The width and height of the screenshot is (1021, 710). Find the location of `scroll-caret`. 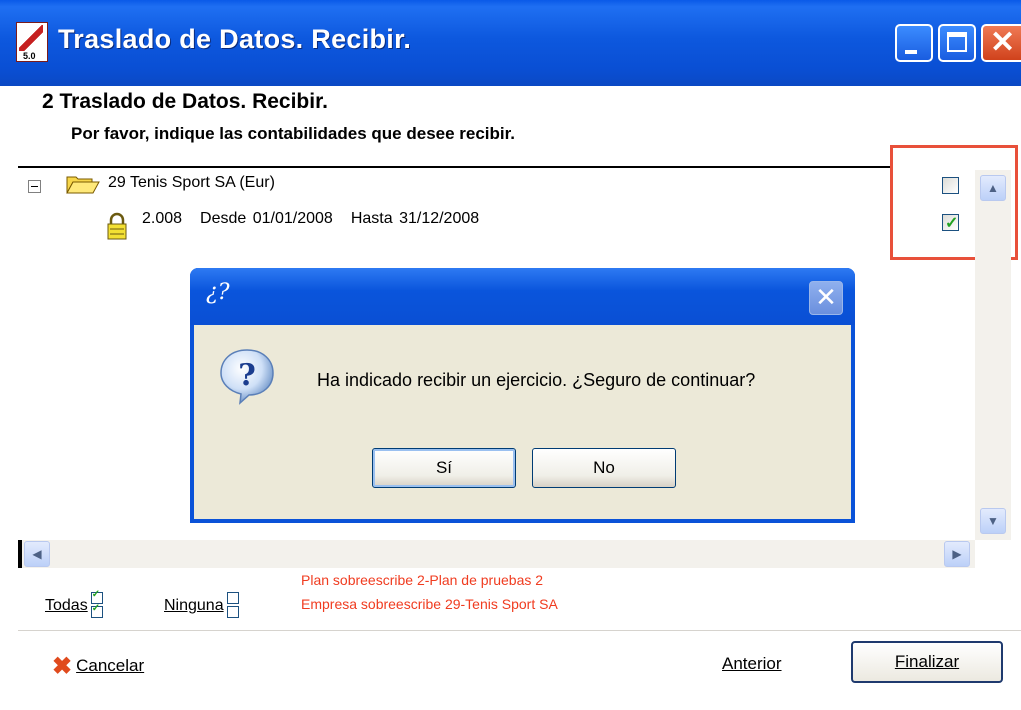

scroll-caret is located at coordinates (20, 554).